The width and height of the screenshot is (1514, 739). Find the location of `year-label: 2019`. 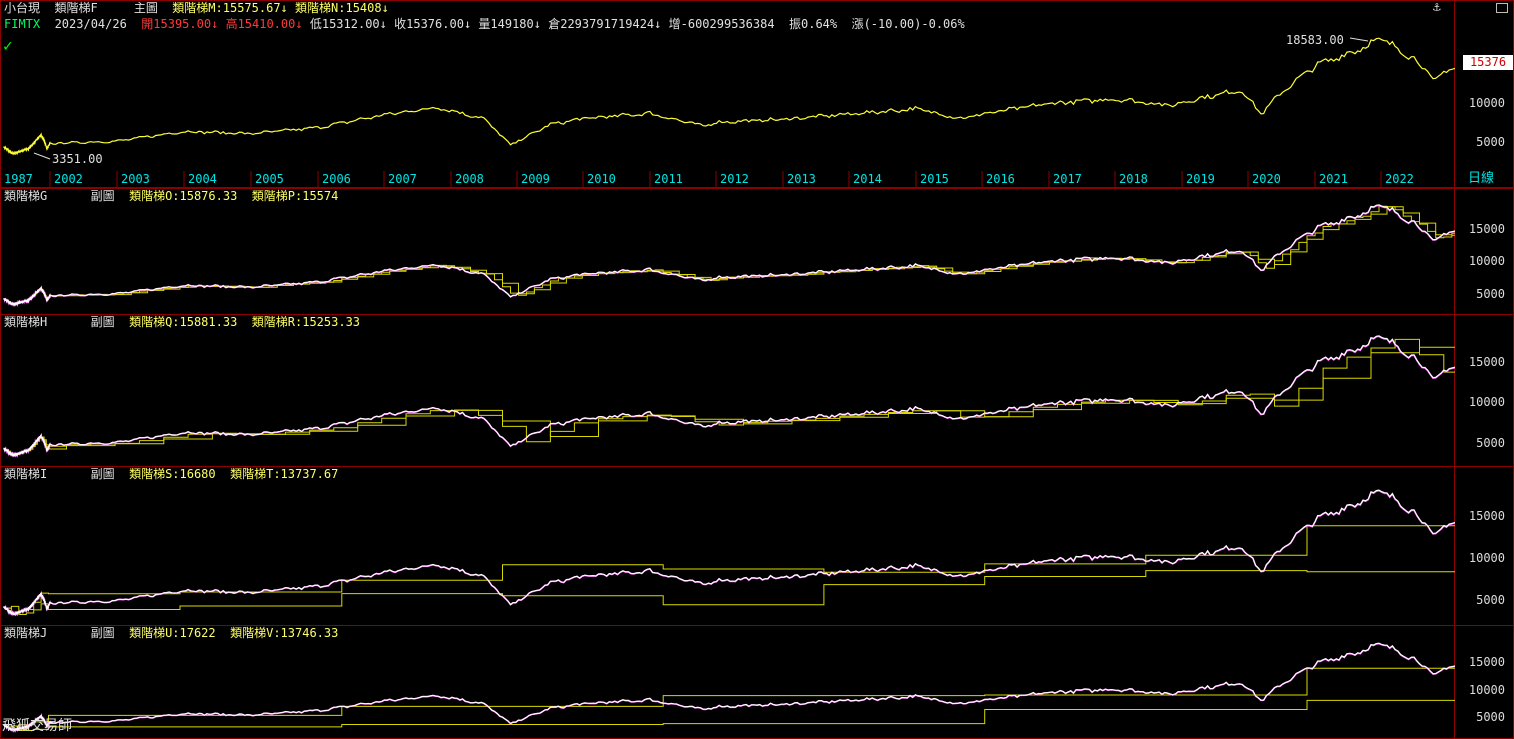

year-label: 2019 is located at coordinates (1200, 179).